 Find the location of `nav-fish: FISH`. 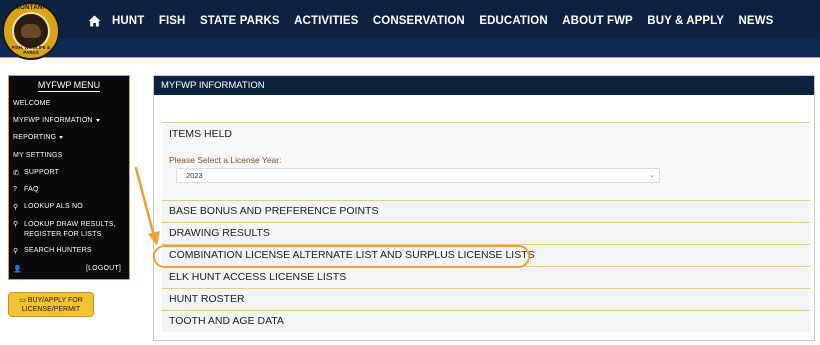

nav-fish: FISH is located at coordinates (172, 21).